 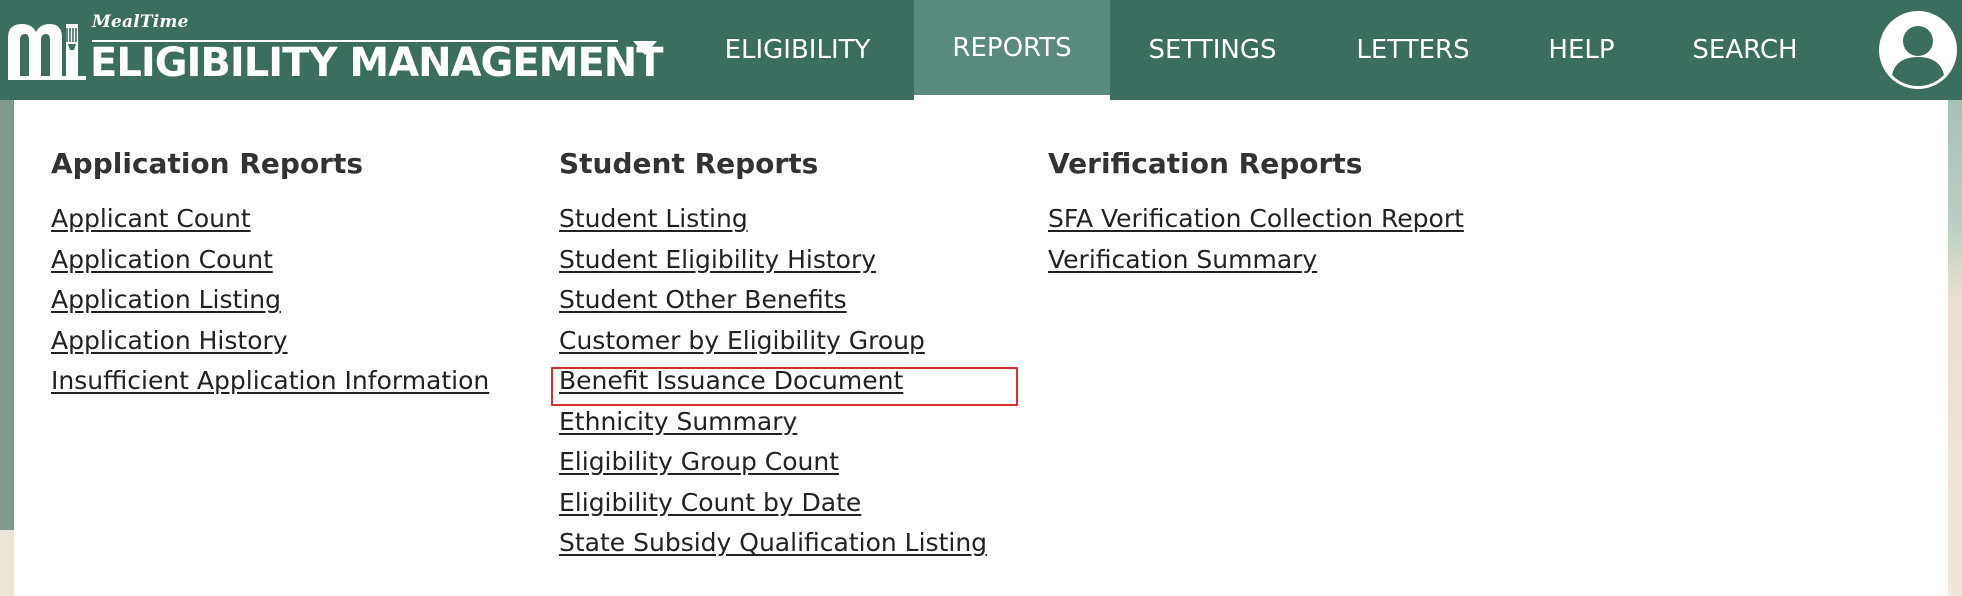 What do you see at coordinates (140, 22) in the screenshot?
I see `brand-small-text: MealTime` at bounding box center [140, 22].